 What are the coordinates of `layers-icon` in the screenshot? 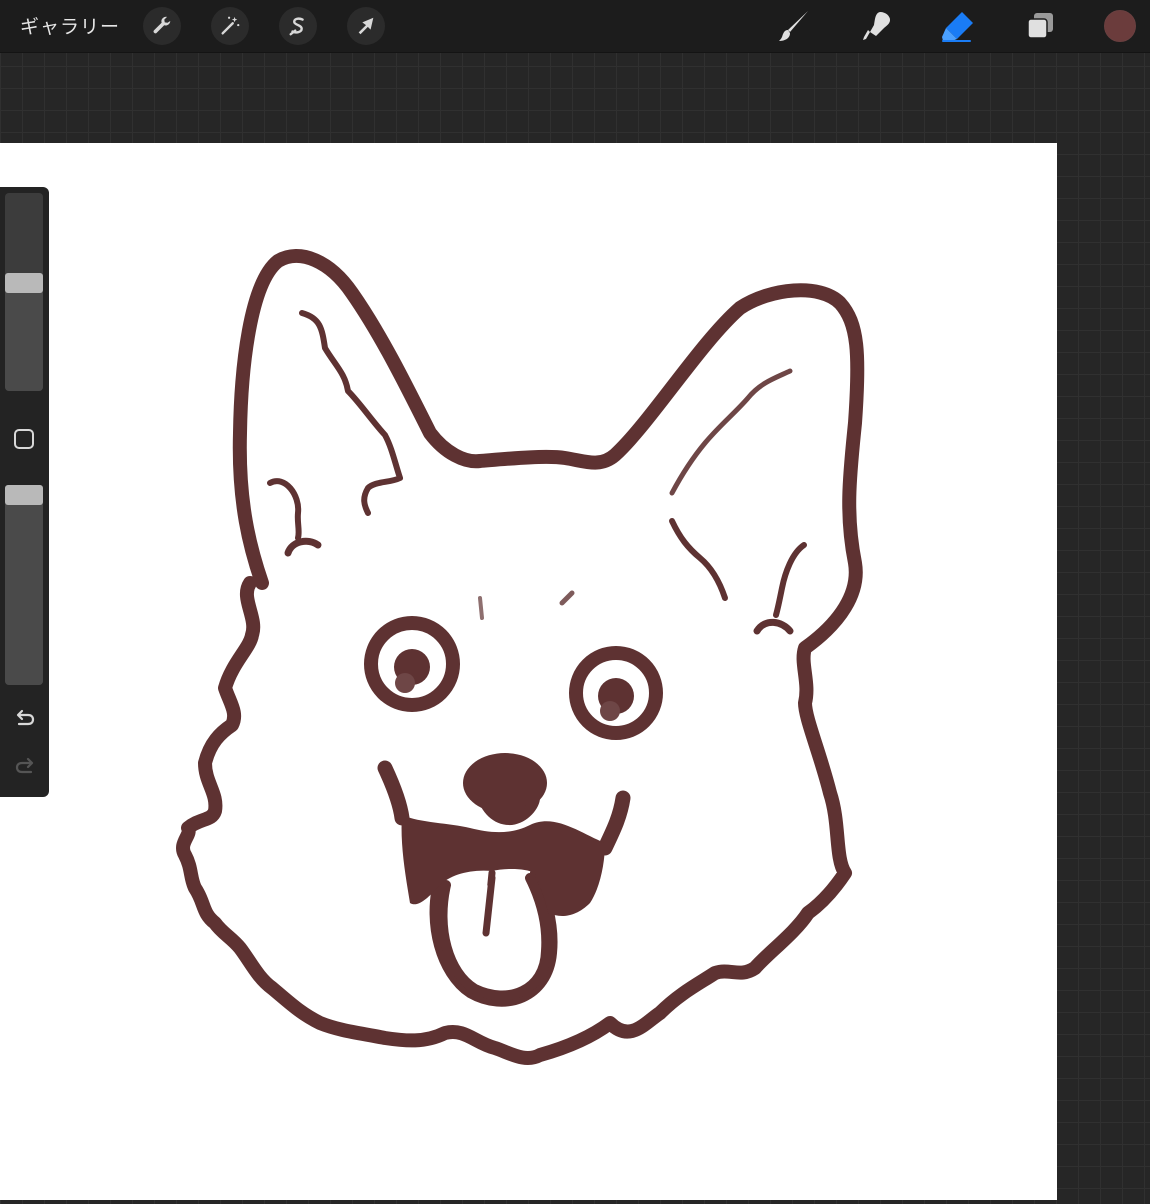 It's located at (1040, 26).